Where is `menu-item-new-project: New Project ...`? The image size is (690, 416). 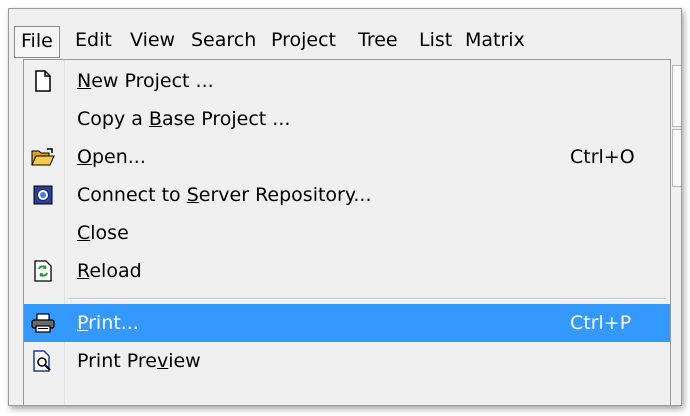 menu-item-new-project: New Project ... is located at coordinates (347, 81).